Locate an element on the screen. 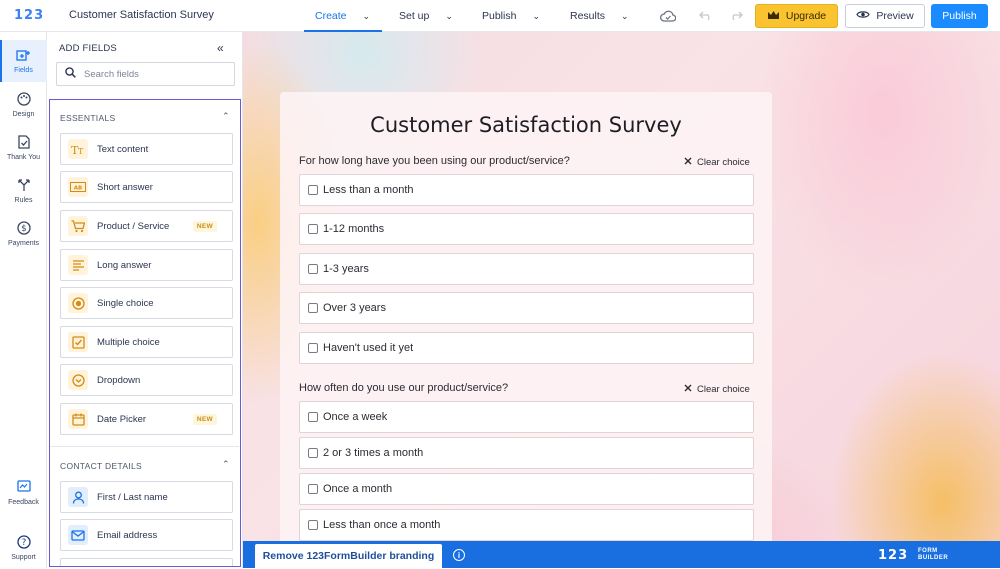 The image size is (1000, 569). preview-button: Preview is located at coordinates (885, 16).